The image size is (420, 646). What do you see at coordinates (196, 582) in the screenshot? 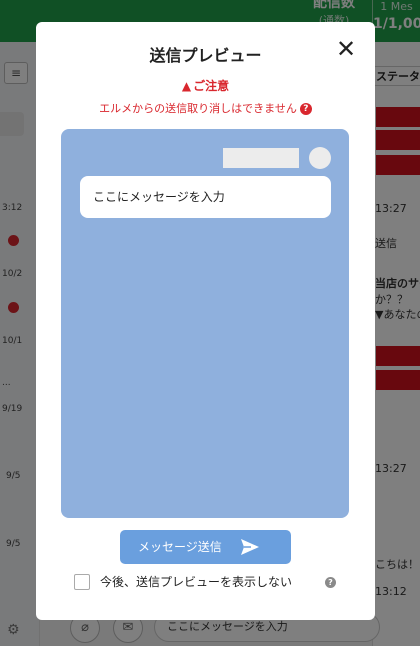
I see `hide-preview-label: 今後、送信プレビューを表示しない` at bounding box center [196, 582].